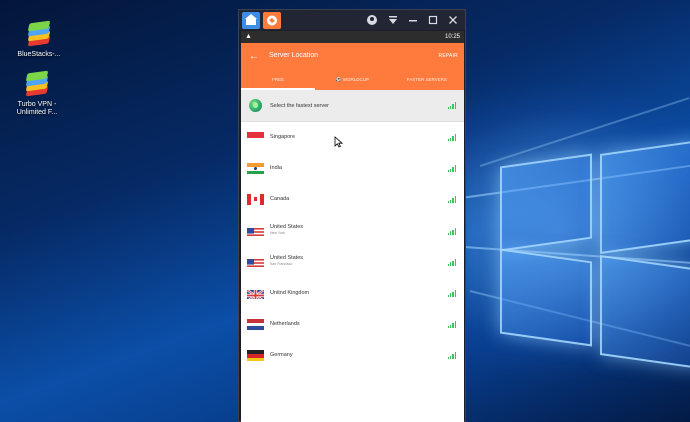 This screenshot has width=690, height=422. Describe the element at coordinates (448, 56) in the screenshot. I see `repair-button: REPAIR` at that location.